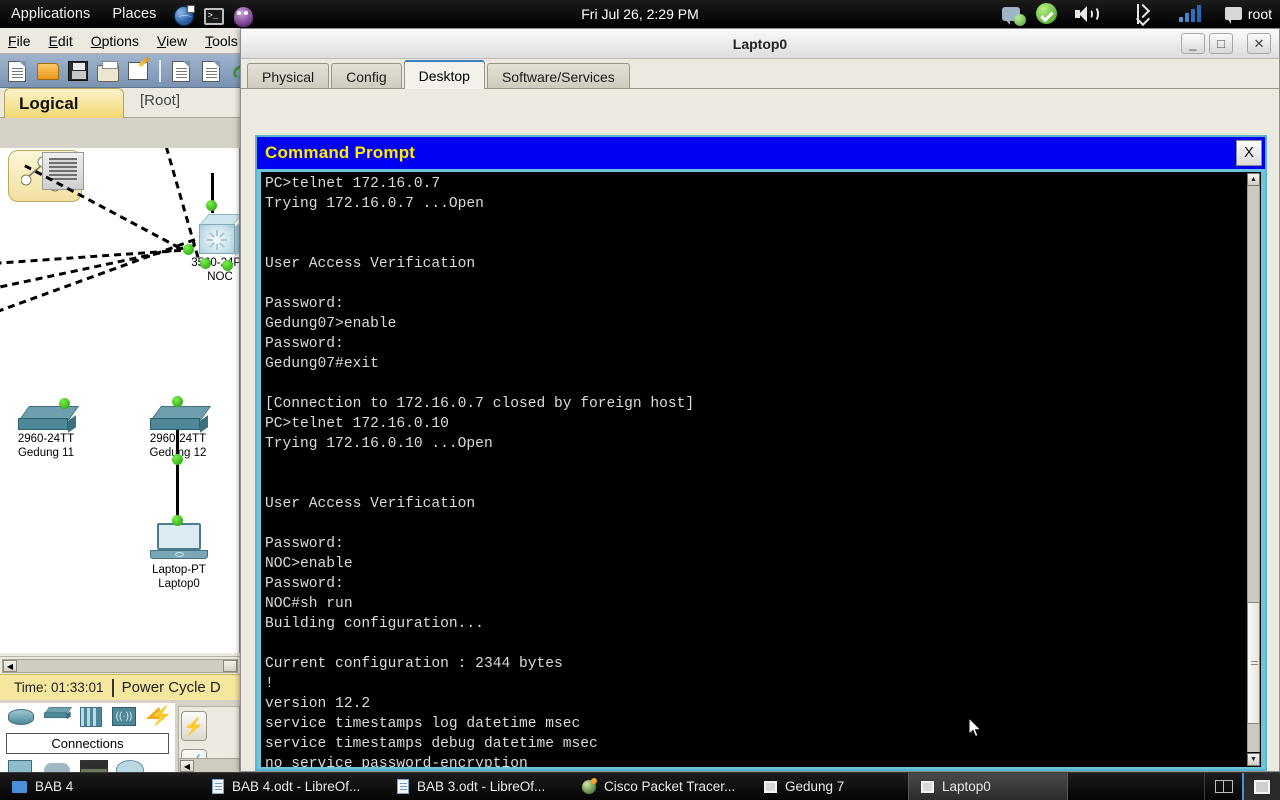  I want to click on open-folder-icon, so click(48, 71).